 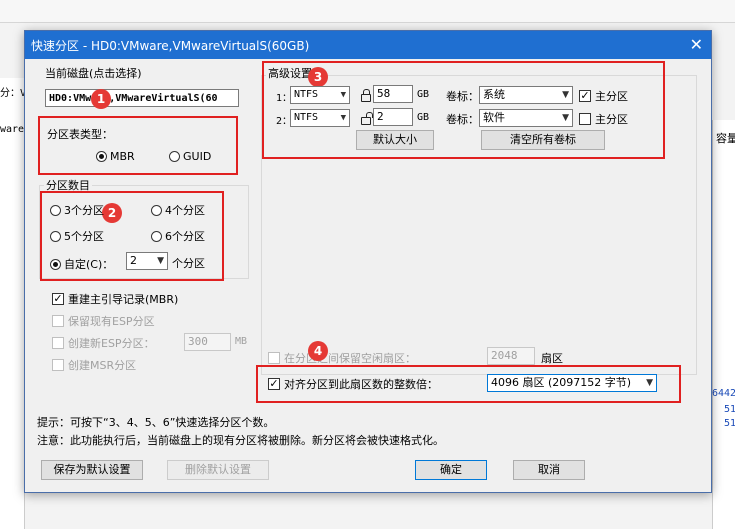 What do you see at coordinates (84, 236) in the screenshot?
I see `radio-5-label: 5个分区` at bounding box center [84, 236].